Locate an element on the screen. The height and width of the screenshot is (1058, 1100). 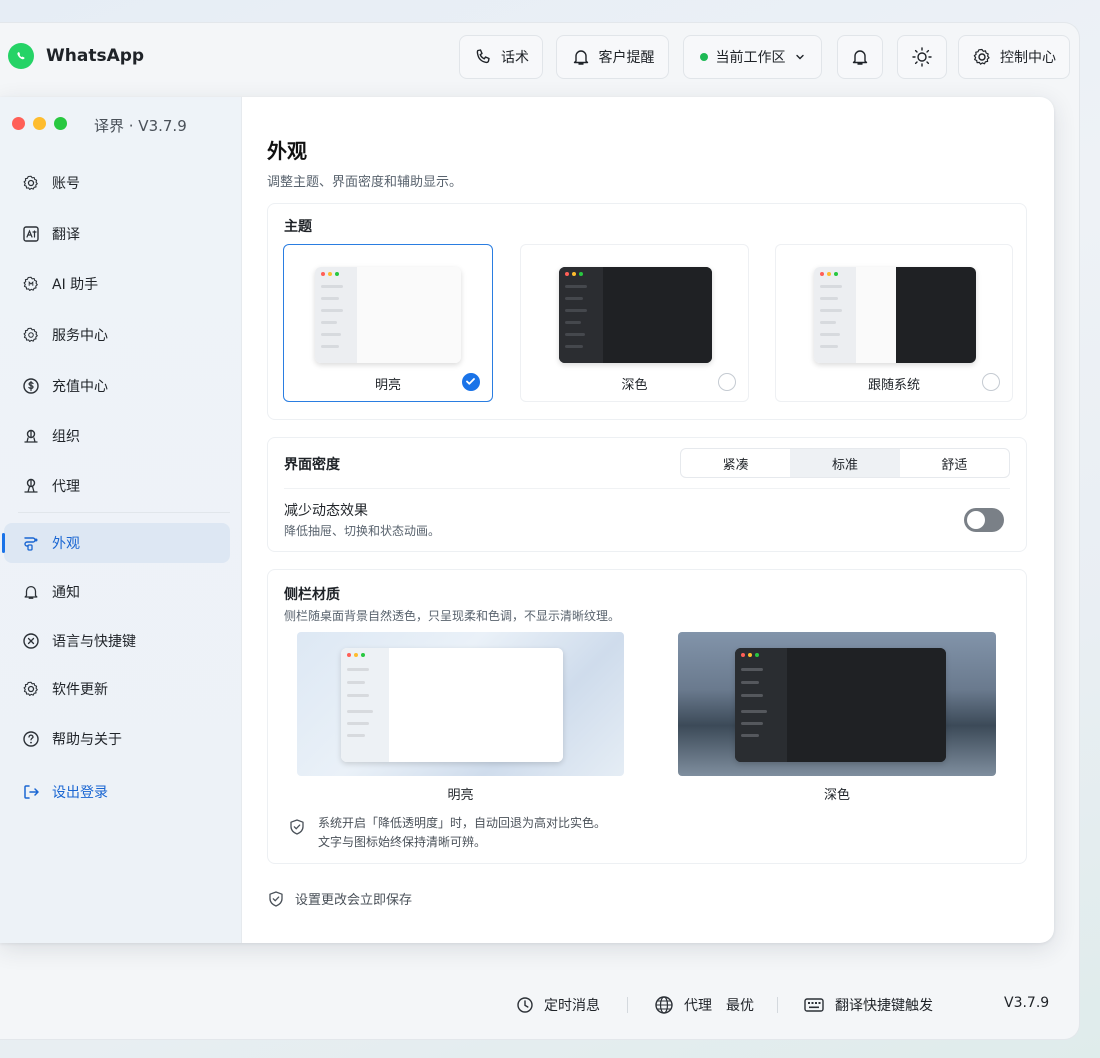
proxy-status-button: 代理 最优 is located at coordinates (704, 1005).